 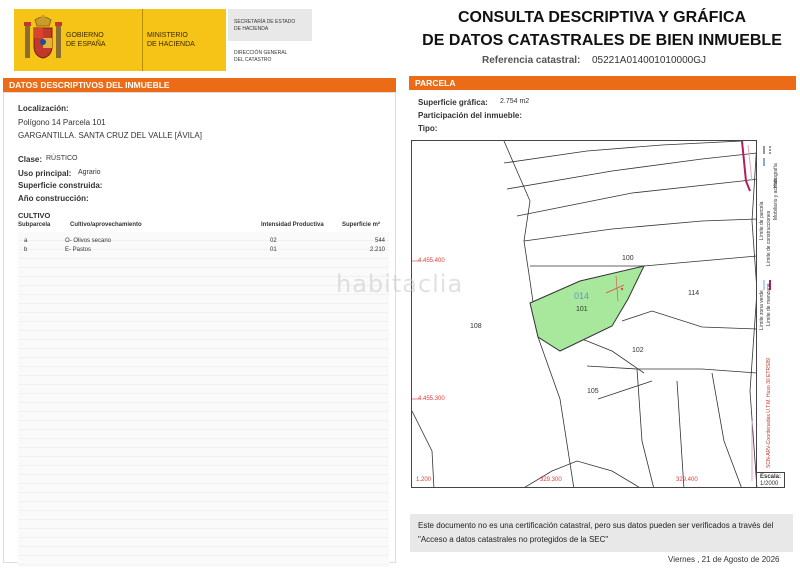 I want to click on scale-value: 1/2000, so click(x=769, y=484).